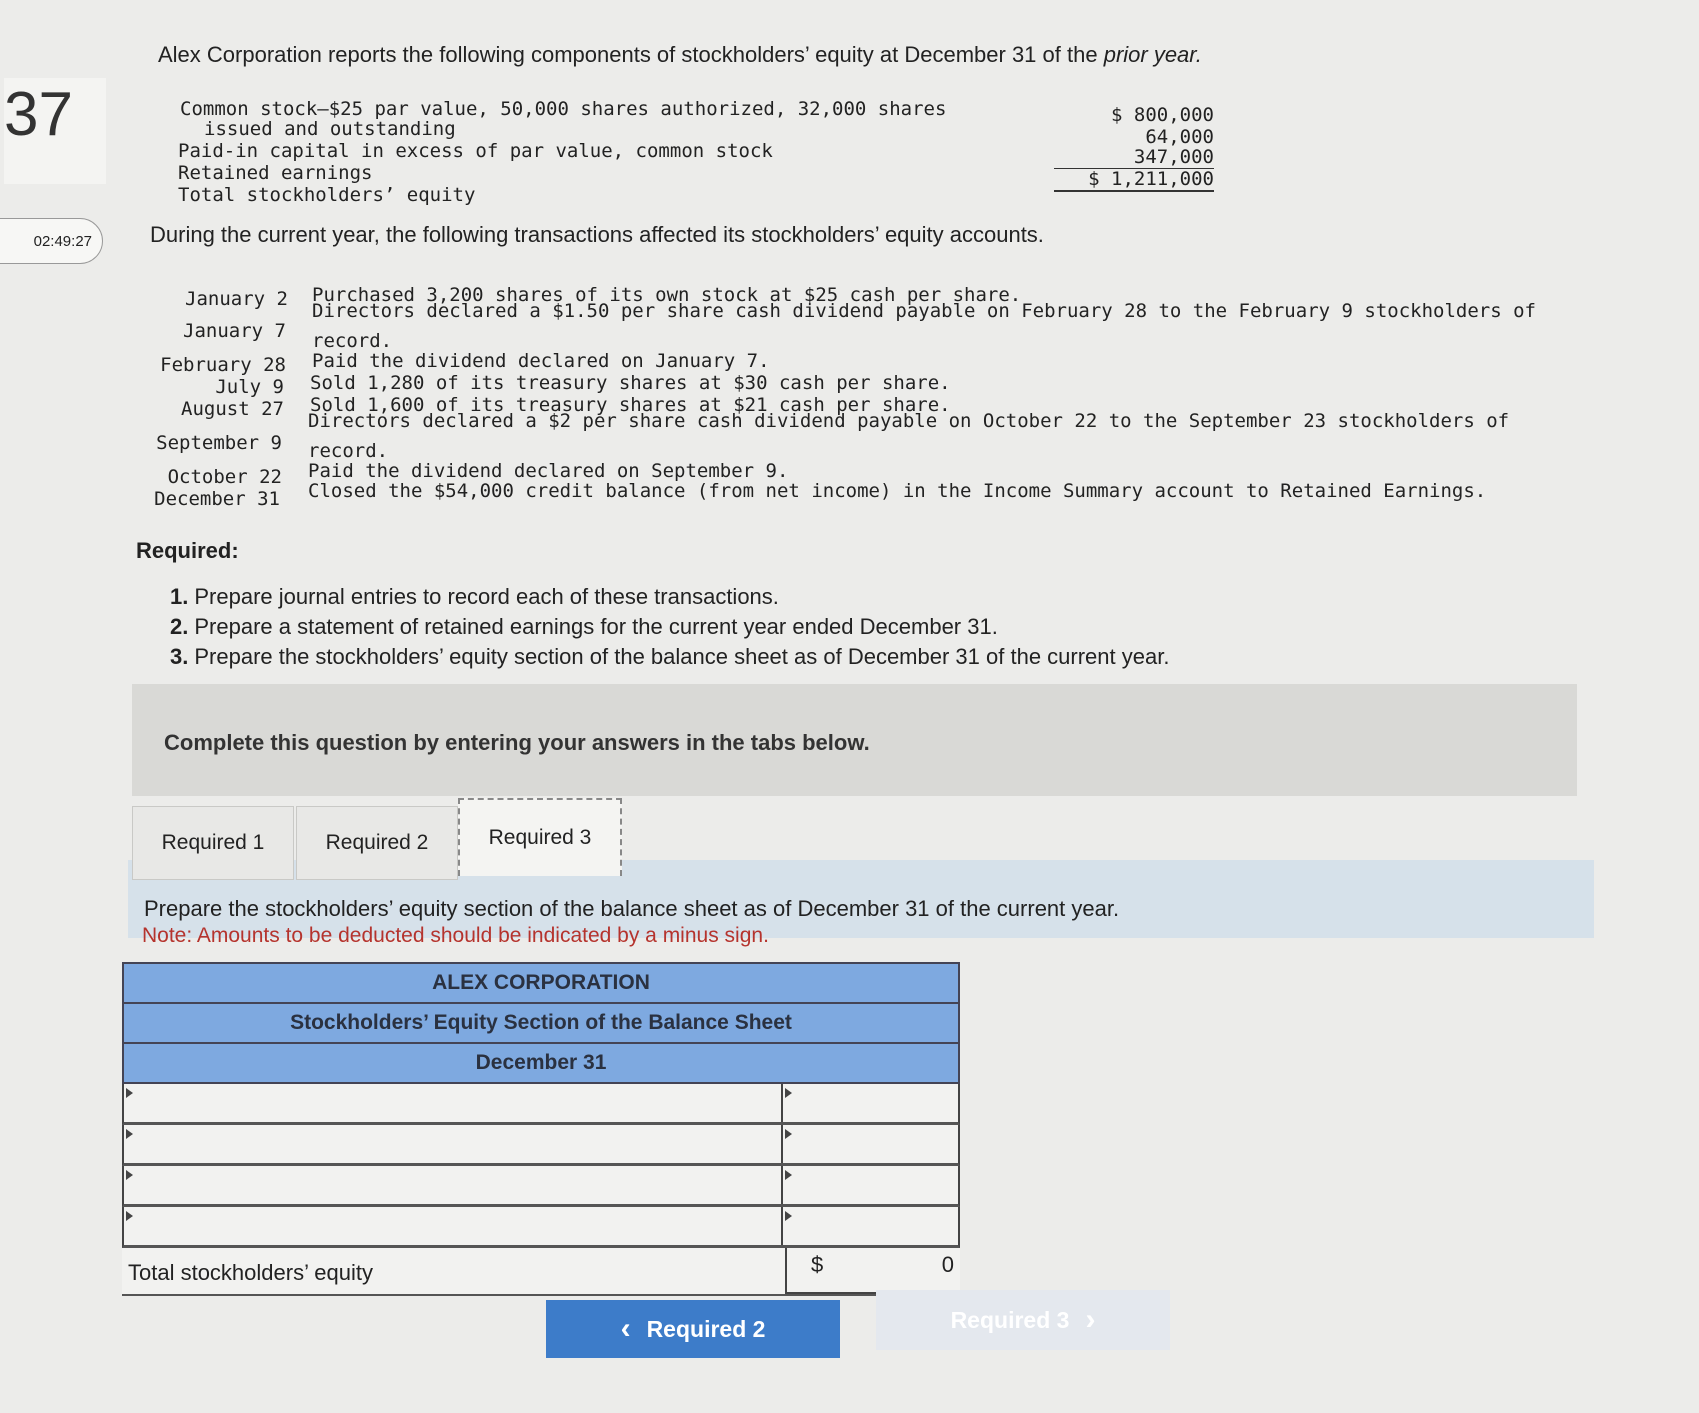  What do you see at coordinates (1179, 137) in the screenshot?
I see `equity-amount: 64,000` at bounding box center [1179, 137].